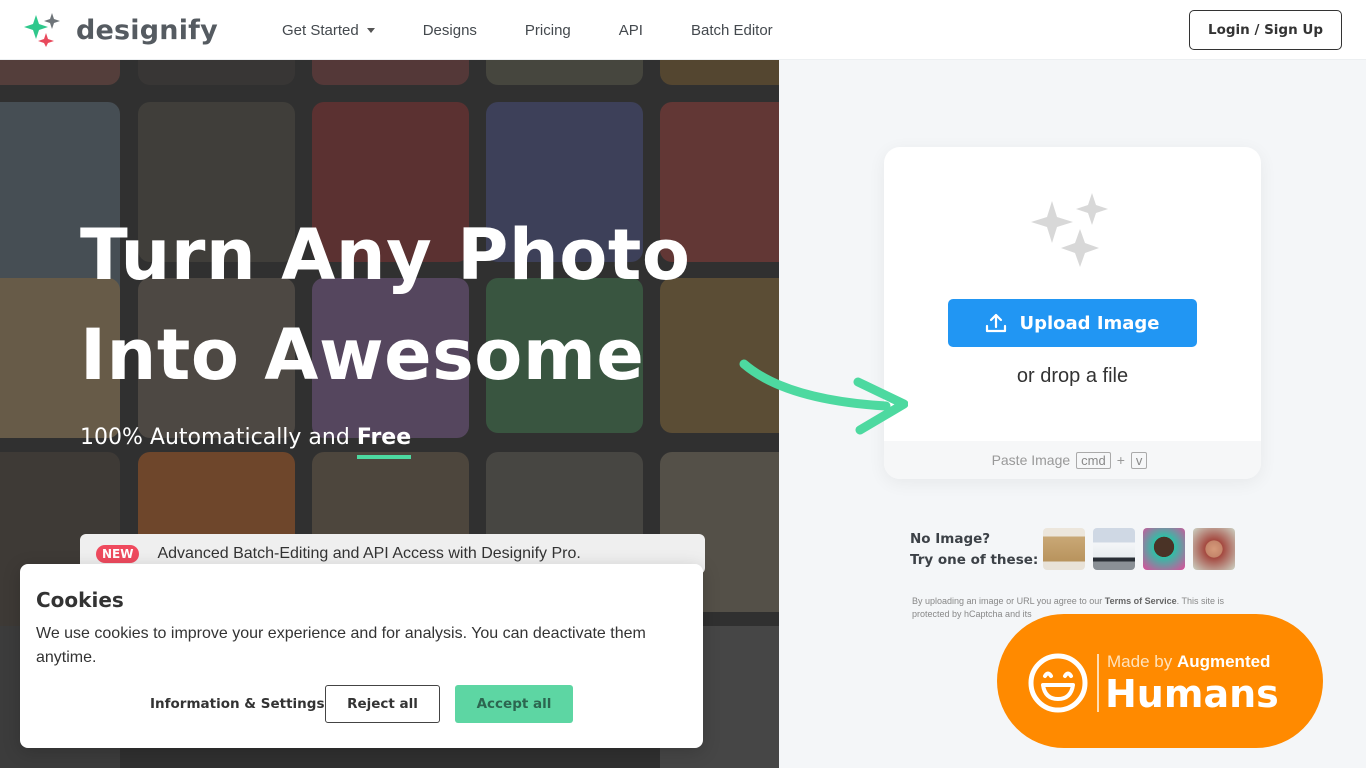  What do you see at coordinates (1142, 661) in the screenshot?
I see `badge-made-by: Made by` at bounding box center [1142, 661].